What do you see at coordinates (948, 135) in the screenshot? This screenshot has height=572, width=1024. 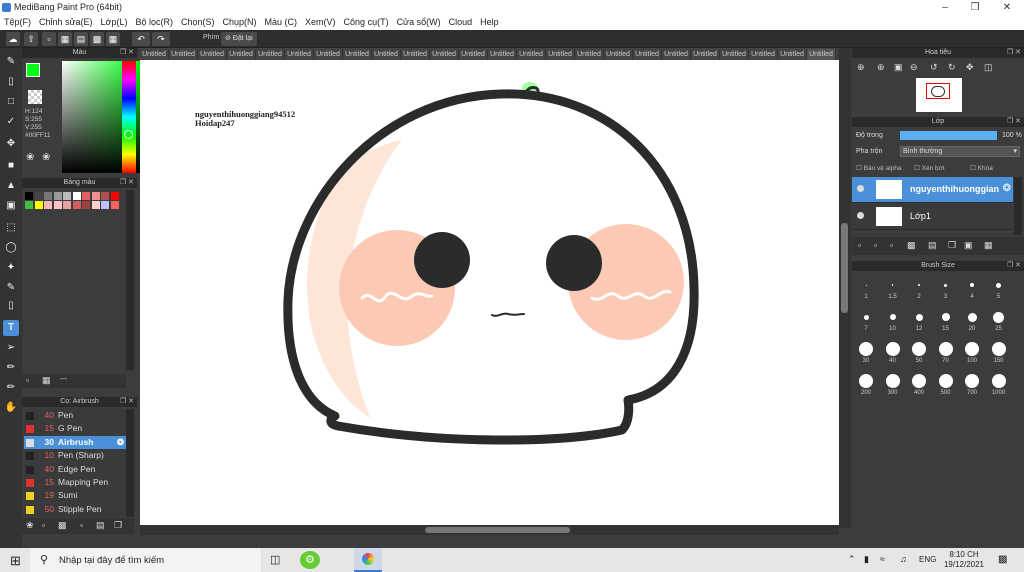 I see `opacity-slider` at bounding box center [948, 135].